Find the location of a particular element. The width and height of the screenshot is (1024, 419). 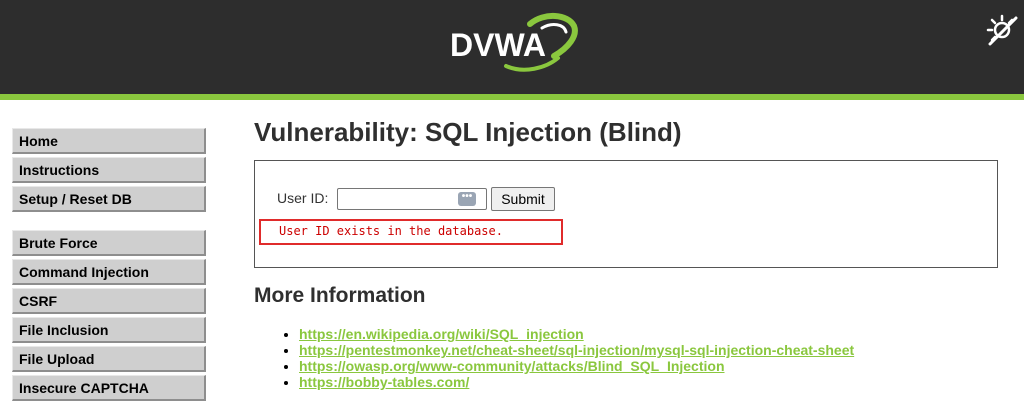

menu-item-file-upload: File Upload is located at coordinates (109, 359).